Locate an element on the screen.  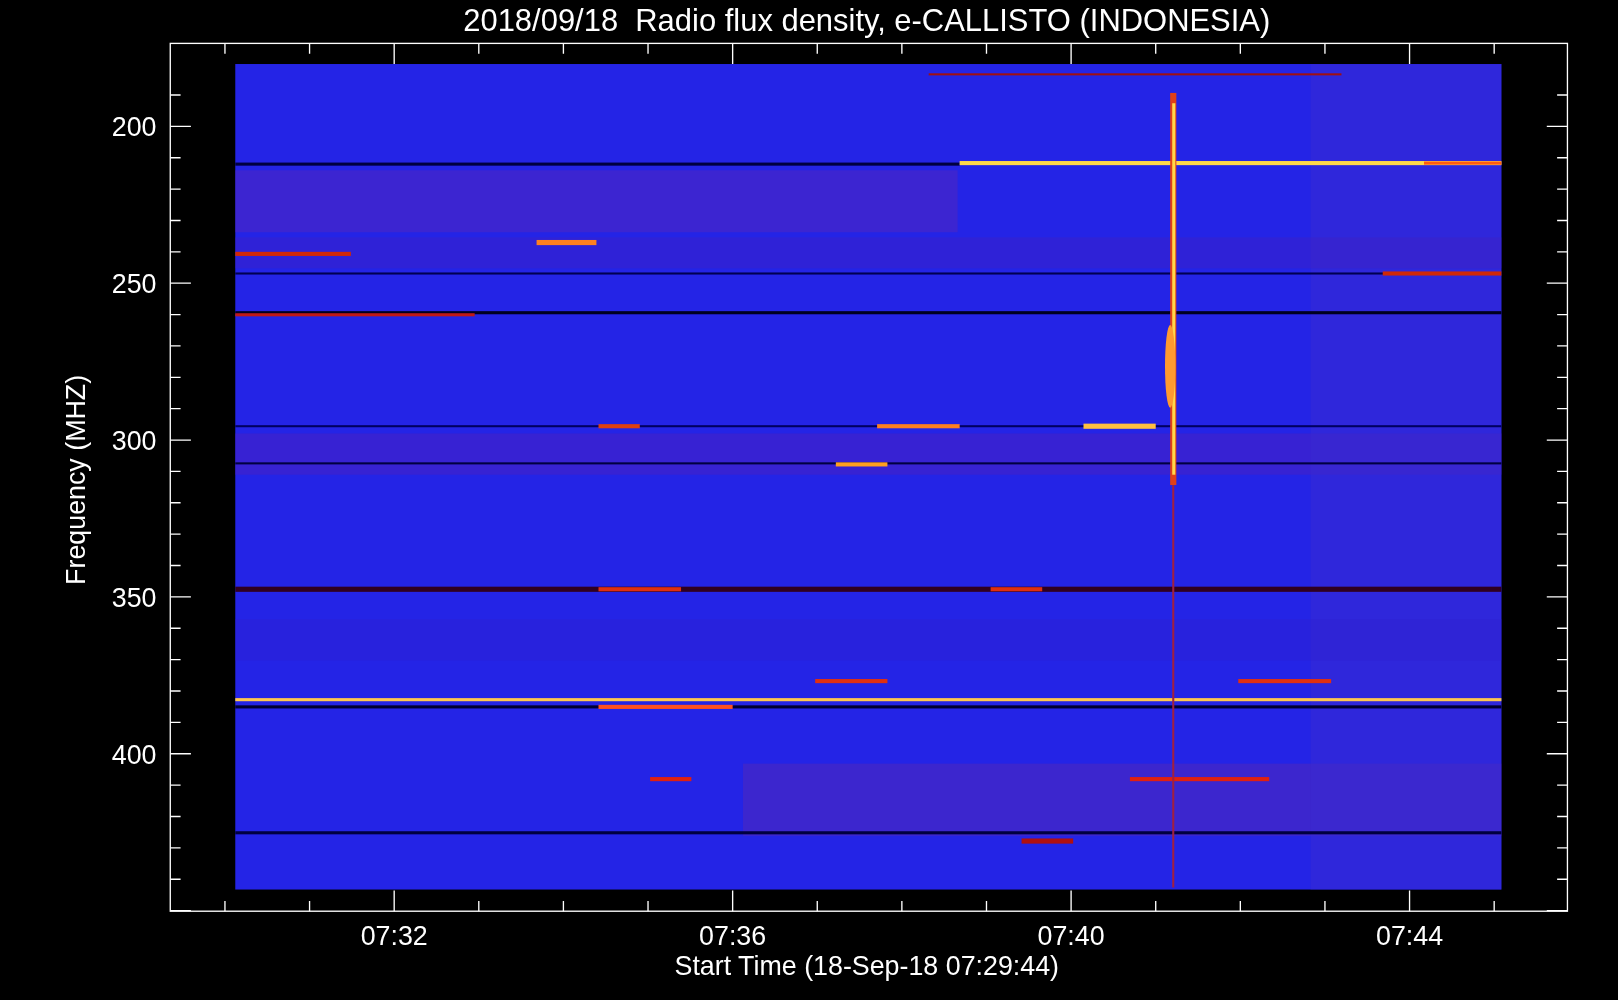
axis-tick-label: 200 is located at coordinates (134, 127).